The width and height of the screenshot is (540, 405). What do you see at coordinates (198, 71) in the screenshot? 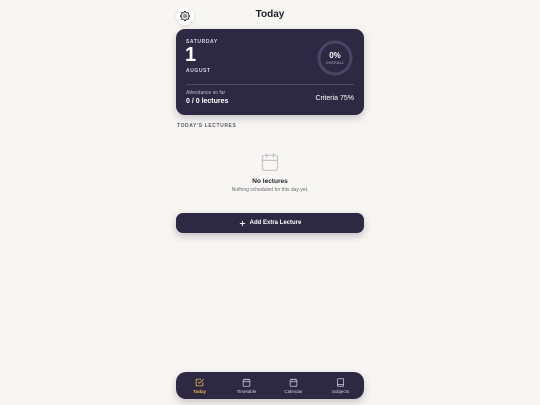
I see `month-name: AUGUST` at bounding box center [198, 71].